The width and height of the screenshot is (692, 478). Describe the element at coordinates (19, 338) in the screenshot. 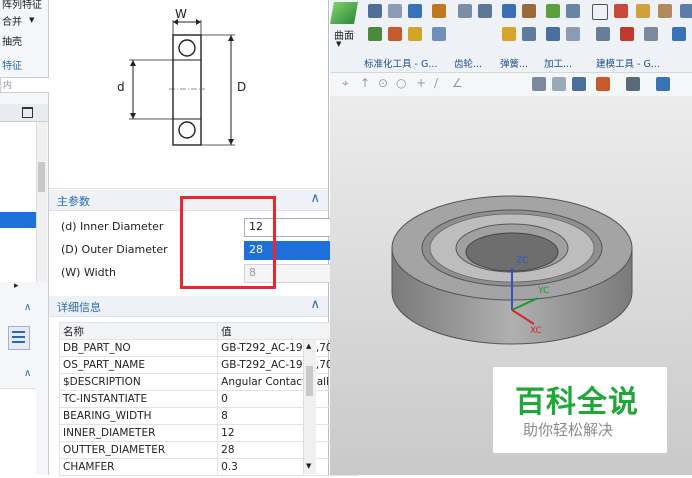

I see `table-icon` at that location.